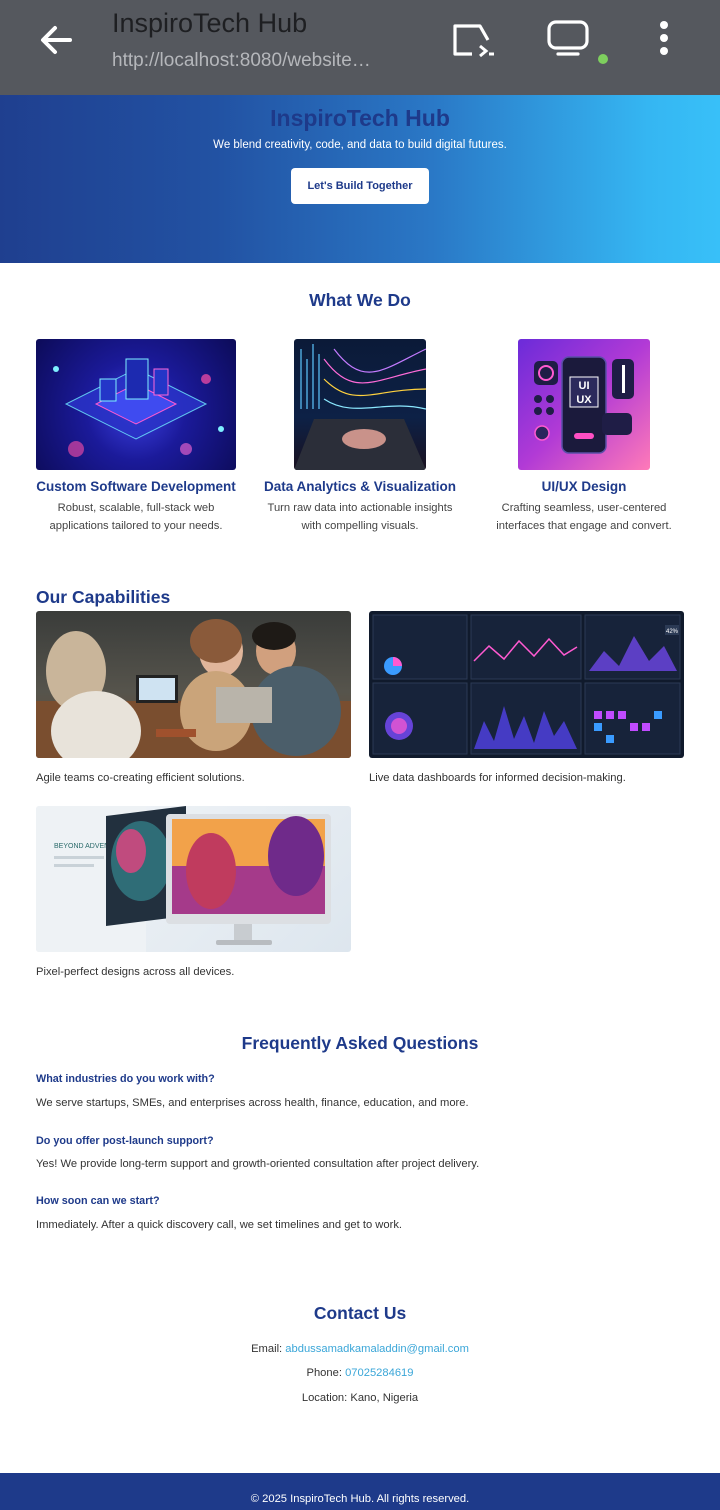 The image size is (720, 1510). I want to click on contact-phone-line: Phone: 07025284619, so click(360, 1373).